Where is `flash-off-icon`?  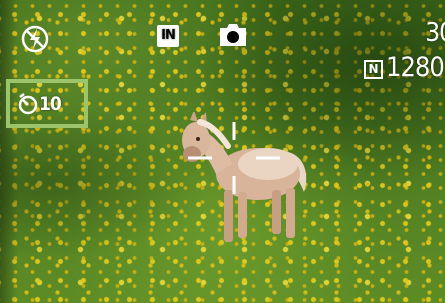 flash-off-icon is located at coordinates (35, 39).